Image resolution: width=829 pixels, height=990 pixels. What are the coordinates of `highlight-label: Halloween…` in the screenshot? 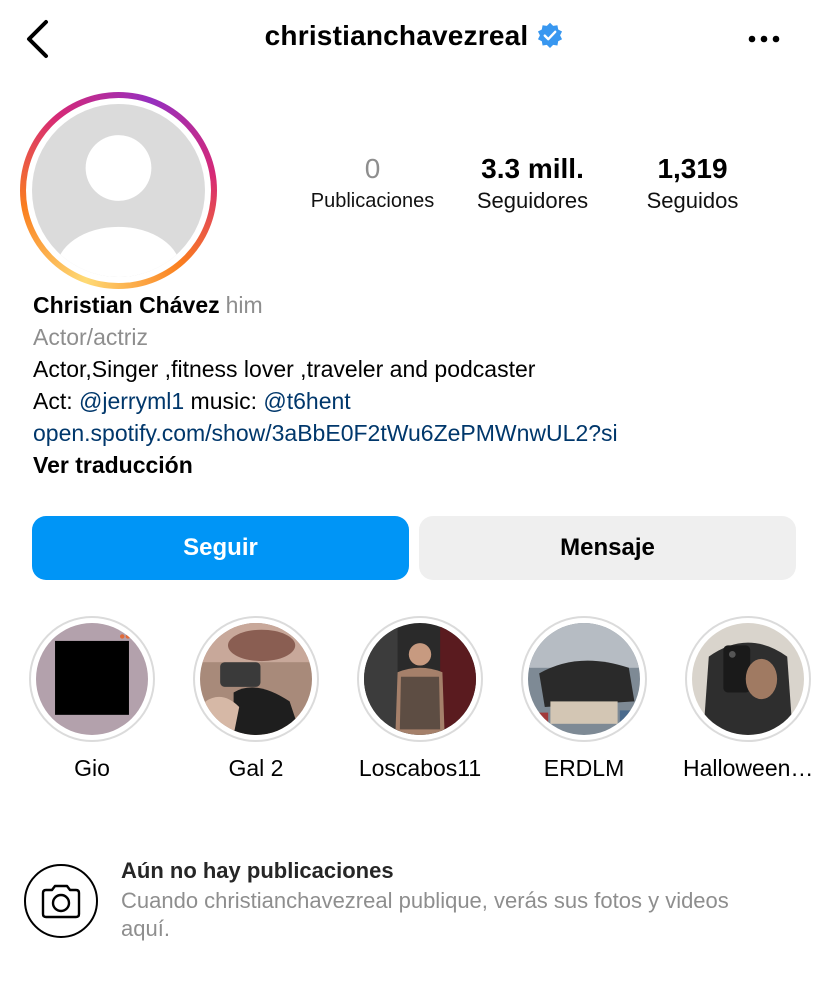 It's located at (748, 768).